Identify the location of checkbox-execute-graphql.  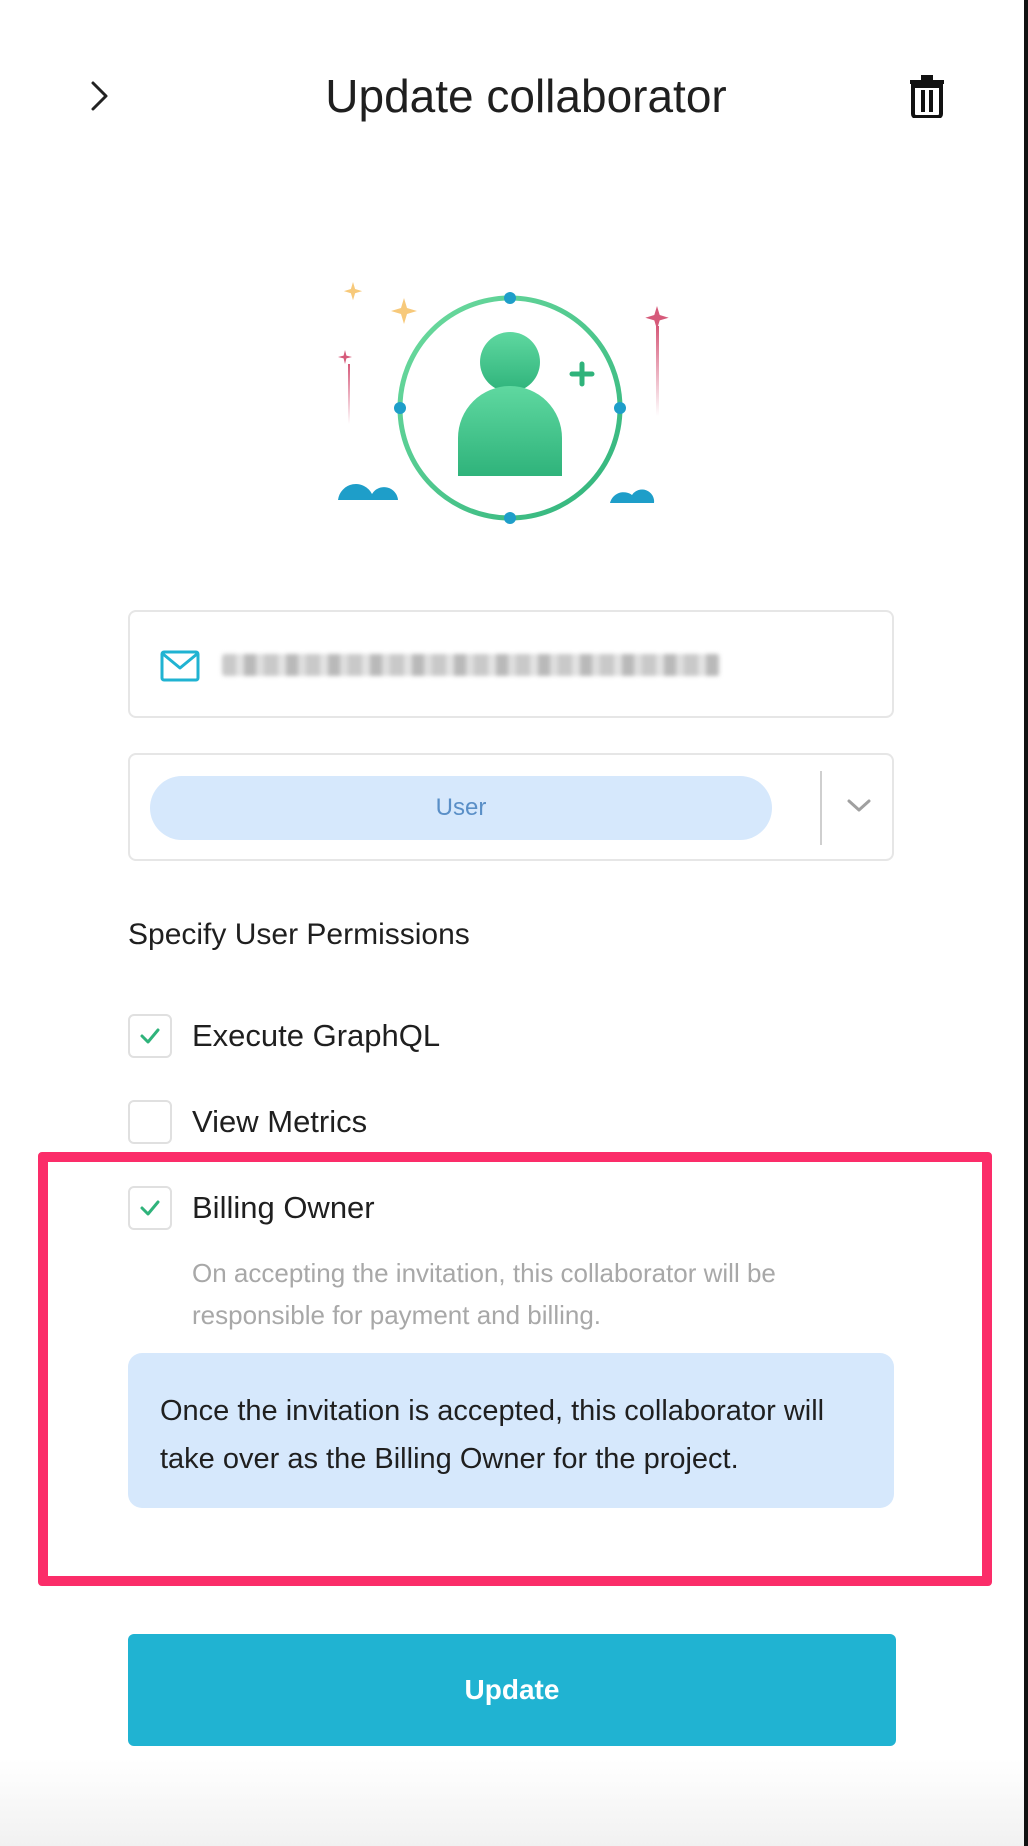
(150, 1036).